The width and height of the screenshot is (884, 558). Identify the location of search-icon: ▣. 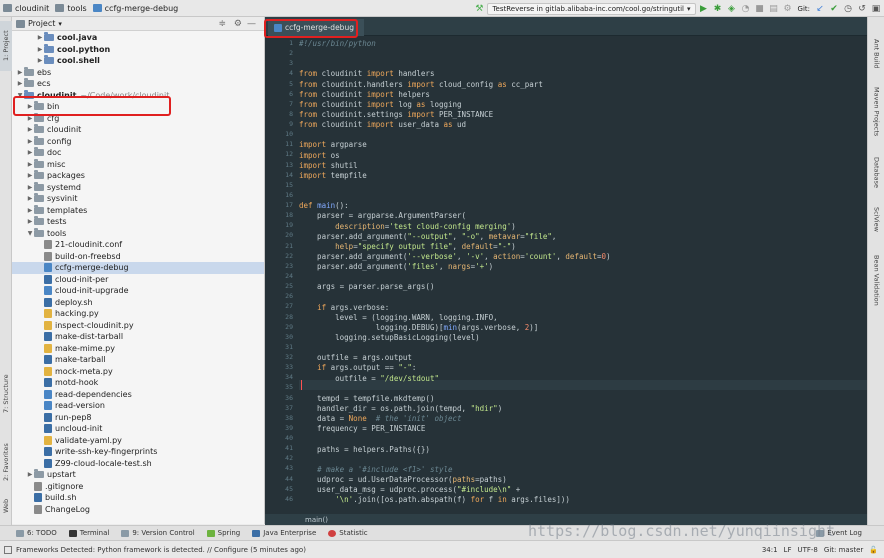
(876, 9).